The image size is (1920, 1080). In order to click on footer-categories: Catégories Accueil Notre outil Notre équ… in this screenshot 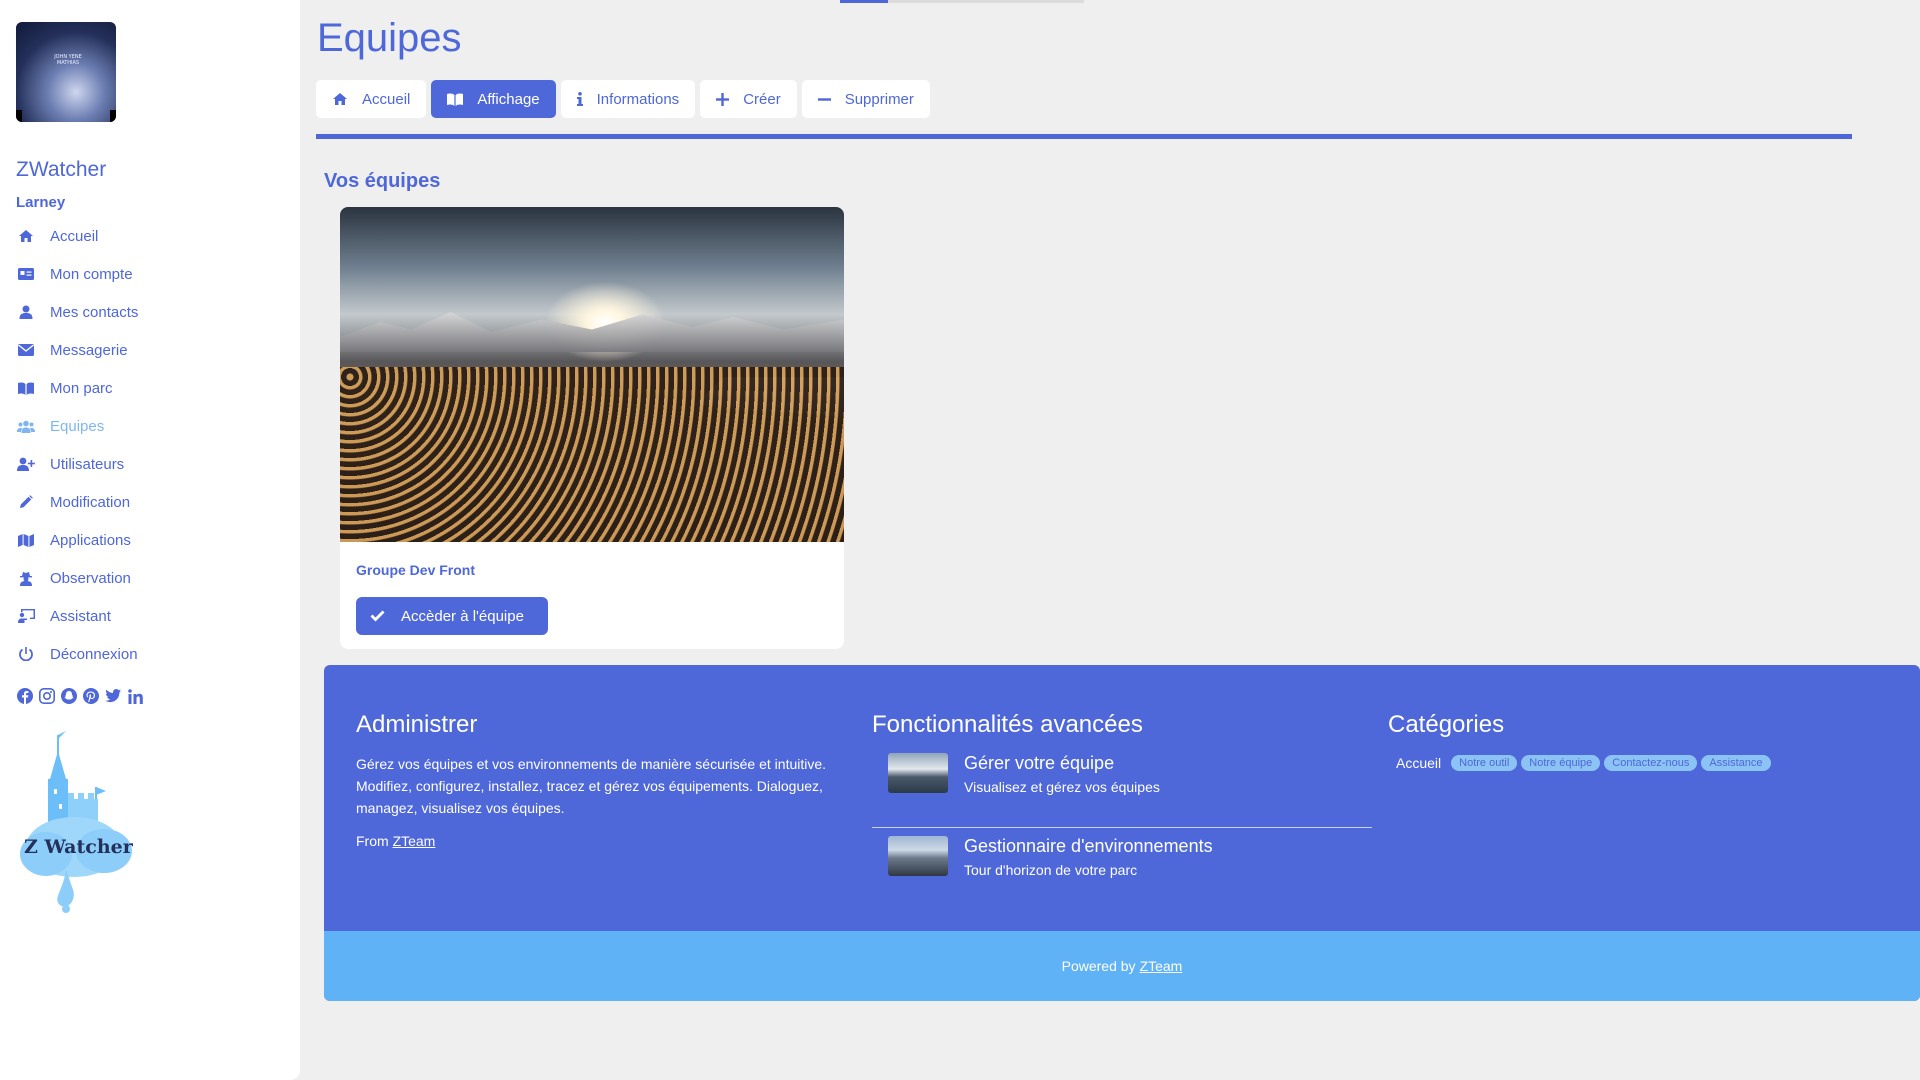, I will do `click(1638, 741)`.